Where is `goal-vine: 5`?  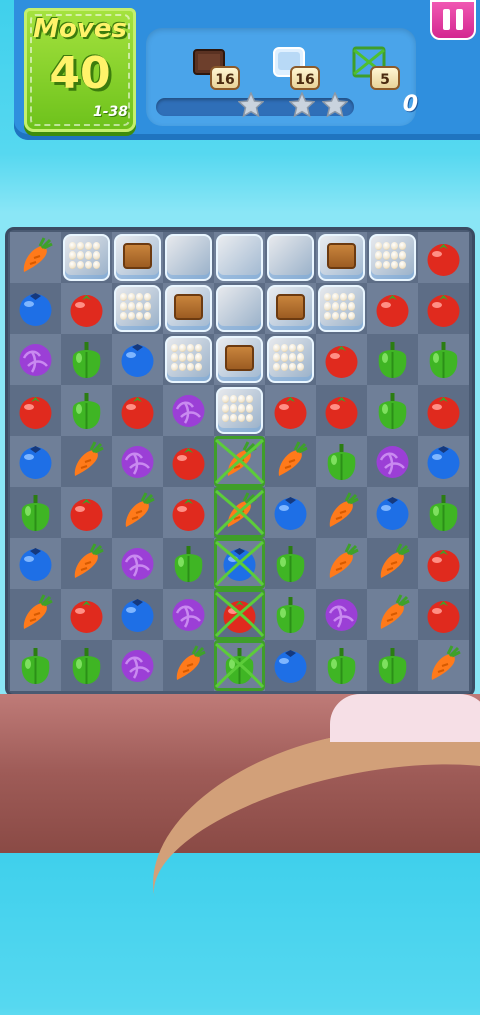
goal-vine: 5 is located at coordinates (382, 69).